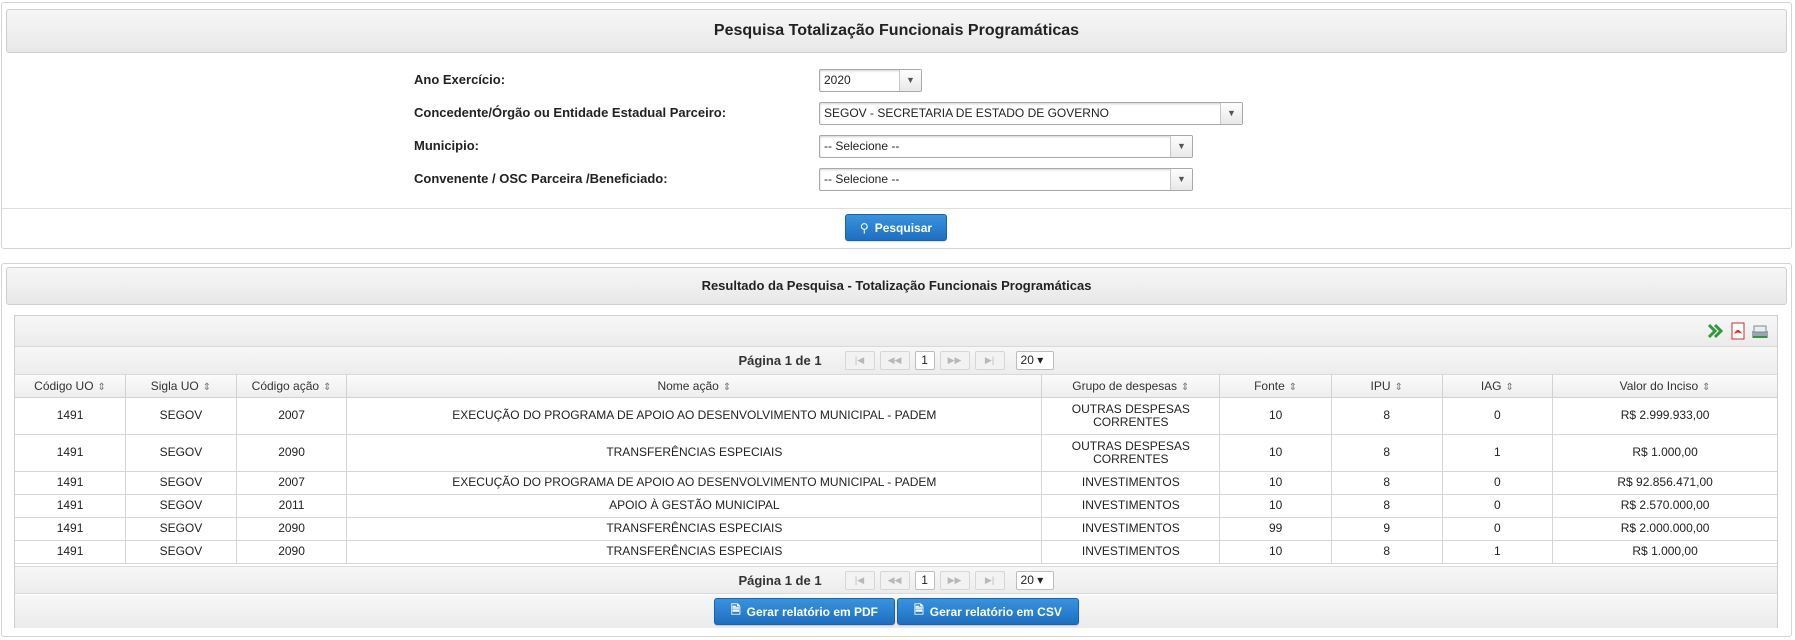 The height and width of the screenshot is (640, 1795). What do you see at coordinates (780, 360) in the screenshot?
I see `page-info: Página 1 de 1` at bounding box center [780, 360].